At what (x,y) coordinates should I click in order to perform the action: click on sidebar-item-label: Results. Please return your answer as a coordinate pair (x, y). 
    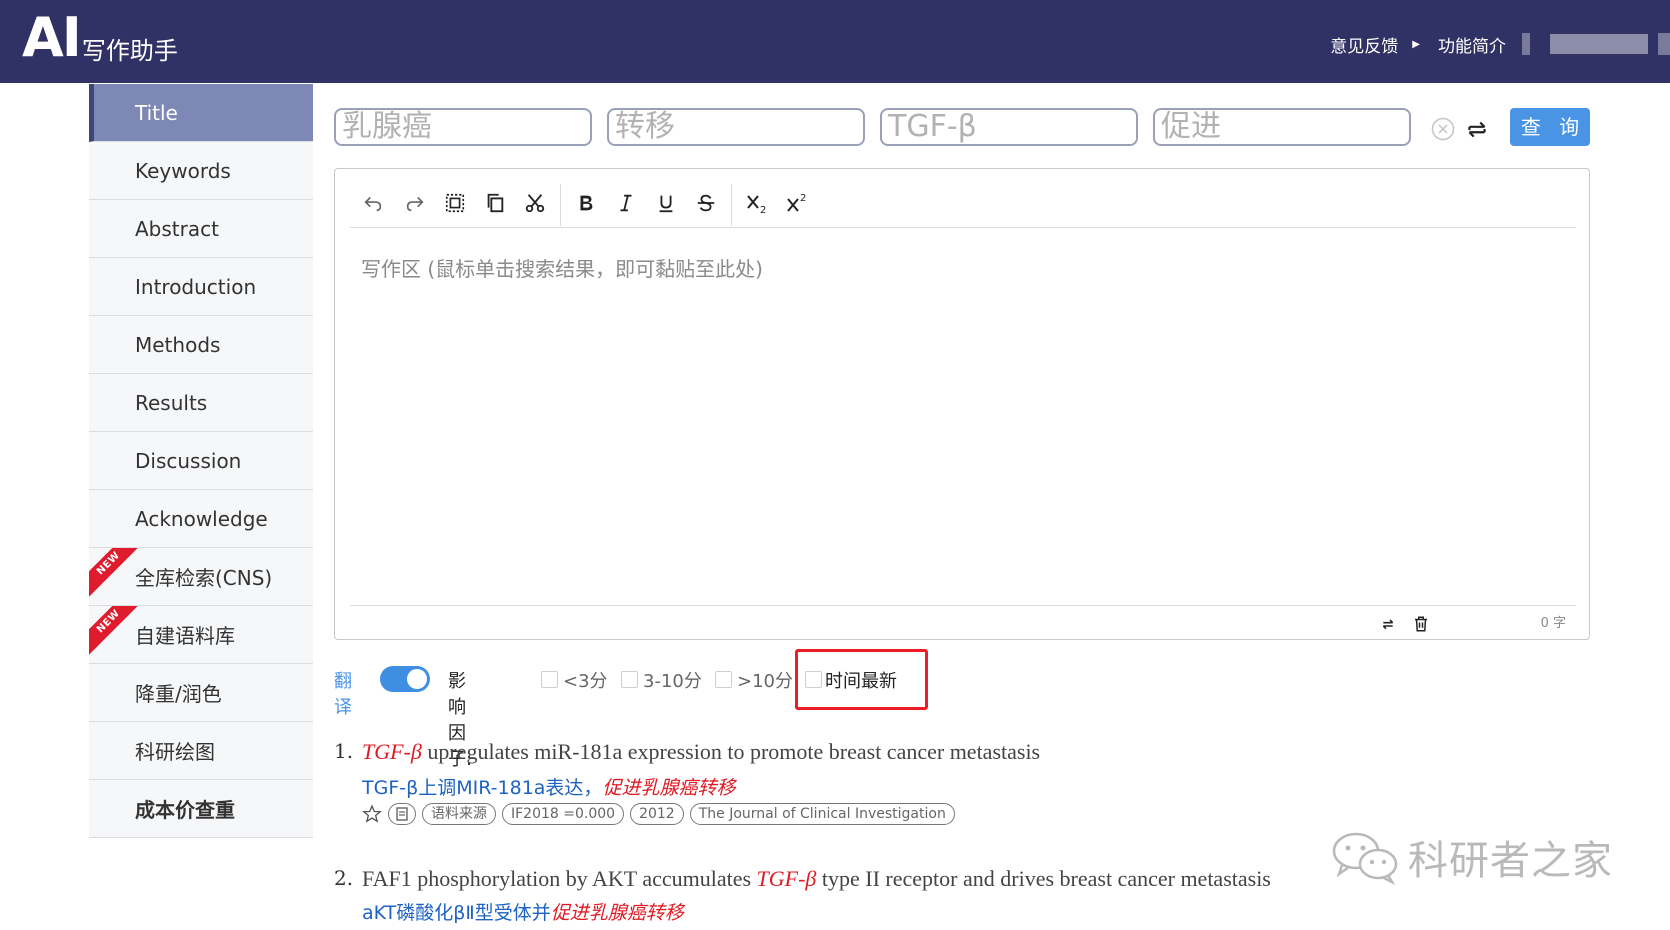
    Looking at the image, I should click on (171, 402).